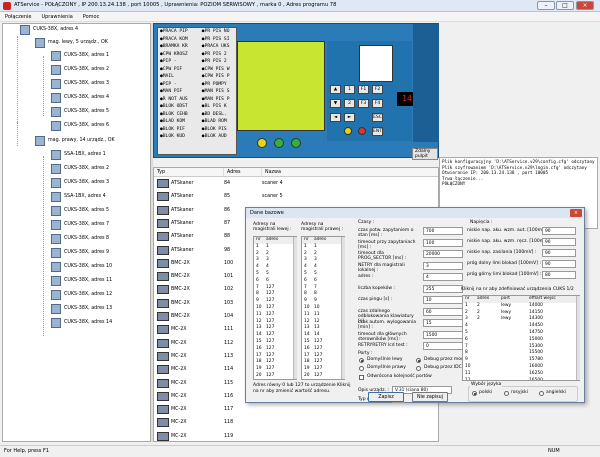 The image size is (600, 457). What do you see at coordinates (275, 288) in the screenshot?
I see `address-row: 7 127` at bounding box center [275, 288].